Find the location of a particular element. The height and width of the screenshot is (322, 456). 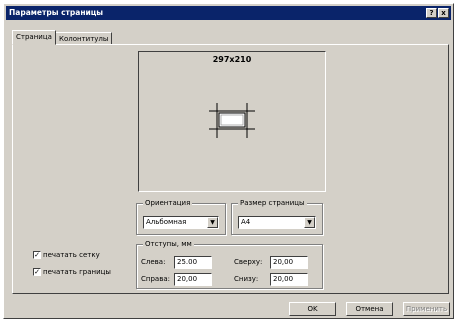

margin-right-input: 20,00 is located at coordinates (193, 279).